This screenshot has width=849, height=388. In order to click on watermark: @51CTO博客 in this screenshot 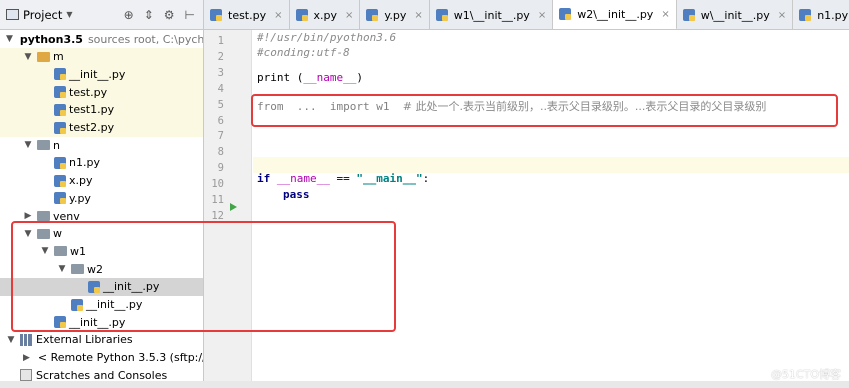, I will do `click(805, 374)`.